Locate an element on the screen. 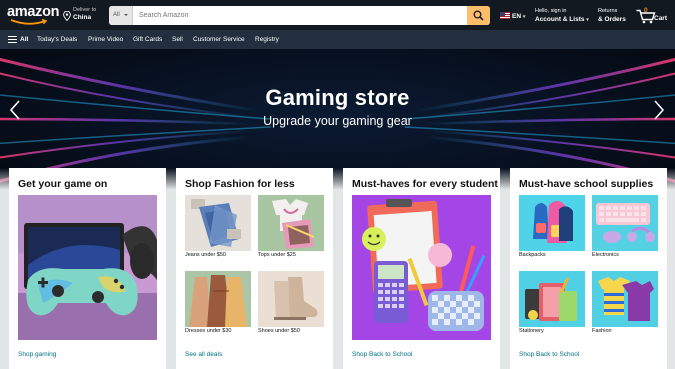  shoes-image is located at coordinates (291, 299).